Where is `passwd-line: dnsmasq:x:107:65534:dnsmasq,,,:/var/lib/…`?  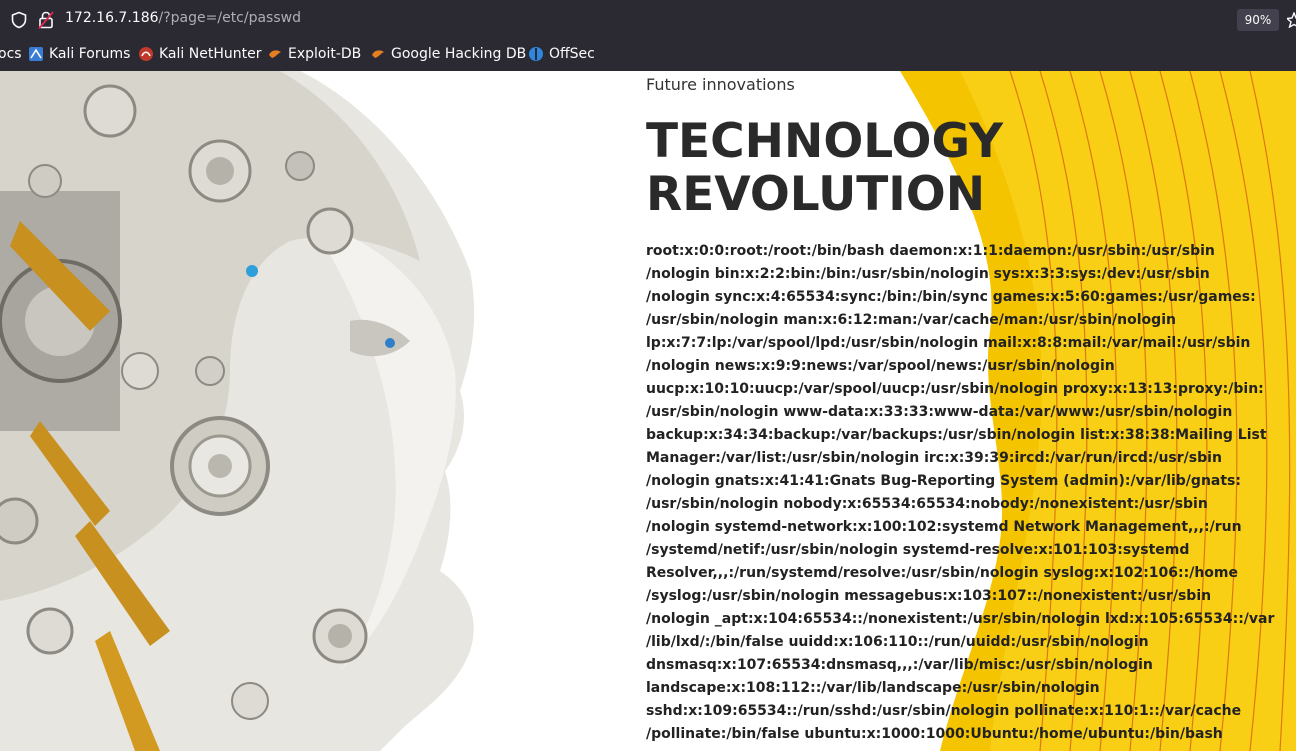 passwd-line: dnsmasq:x:107:65534:dnsmasq,,,:/var/lib/… is located at coordinates (899, 665).